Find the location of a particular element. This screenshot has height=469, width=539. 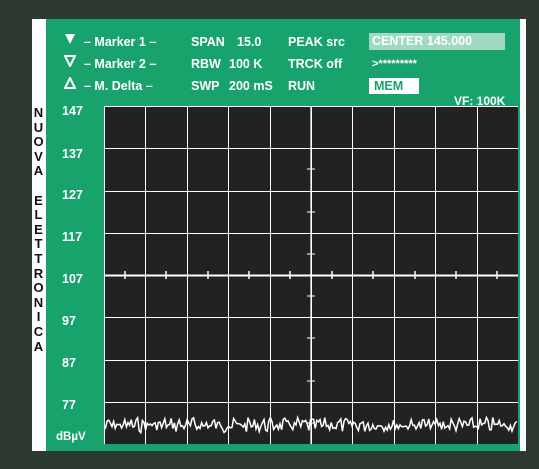

y-tick-label: 117 is located at coordinates (72, 237).